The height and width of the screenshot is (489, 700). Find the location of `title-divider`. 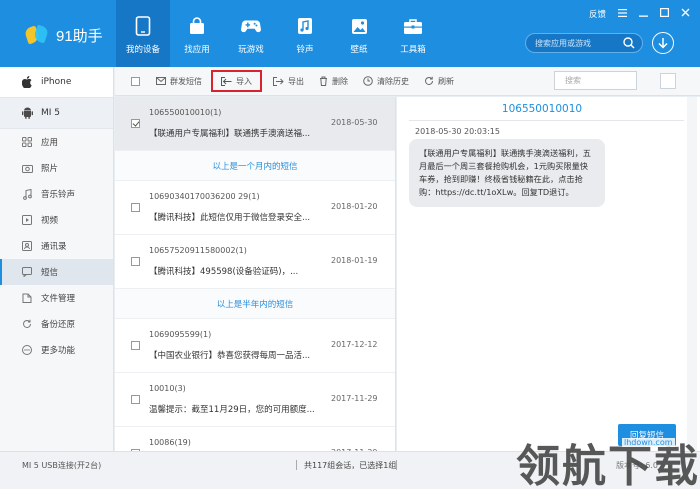

title-divider is located at coordinates (546, 120).